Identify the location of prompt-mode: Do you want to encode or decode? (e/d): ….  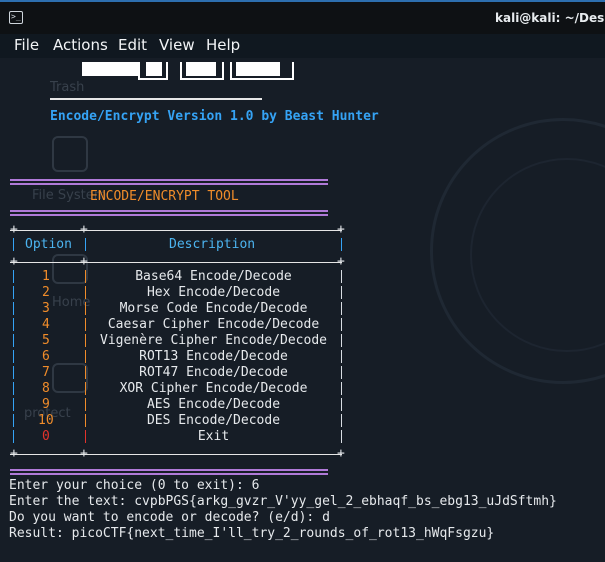
(169, 517).